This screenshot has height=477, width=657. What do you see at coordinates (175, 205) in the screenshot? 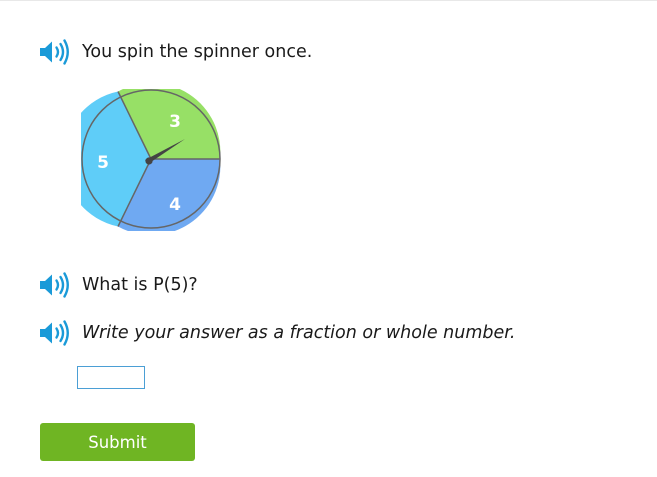
I see `spinner-label-4: 4` at bounding box center [175, 205].